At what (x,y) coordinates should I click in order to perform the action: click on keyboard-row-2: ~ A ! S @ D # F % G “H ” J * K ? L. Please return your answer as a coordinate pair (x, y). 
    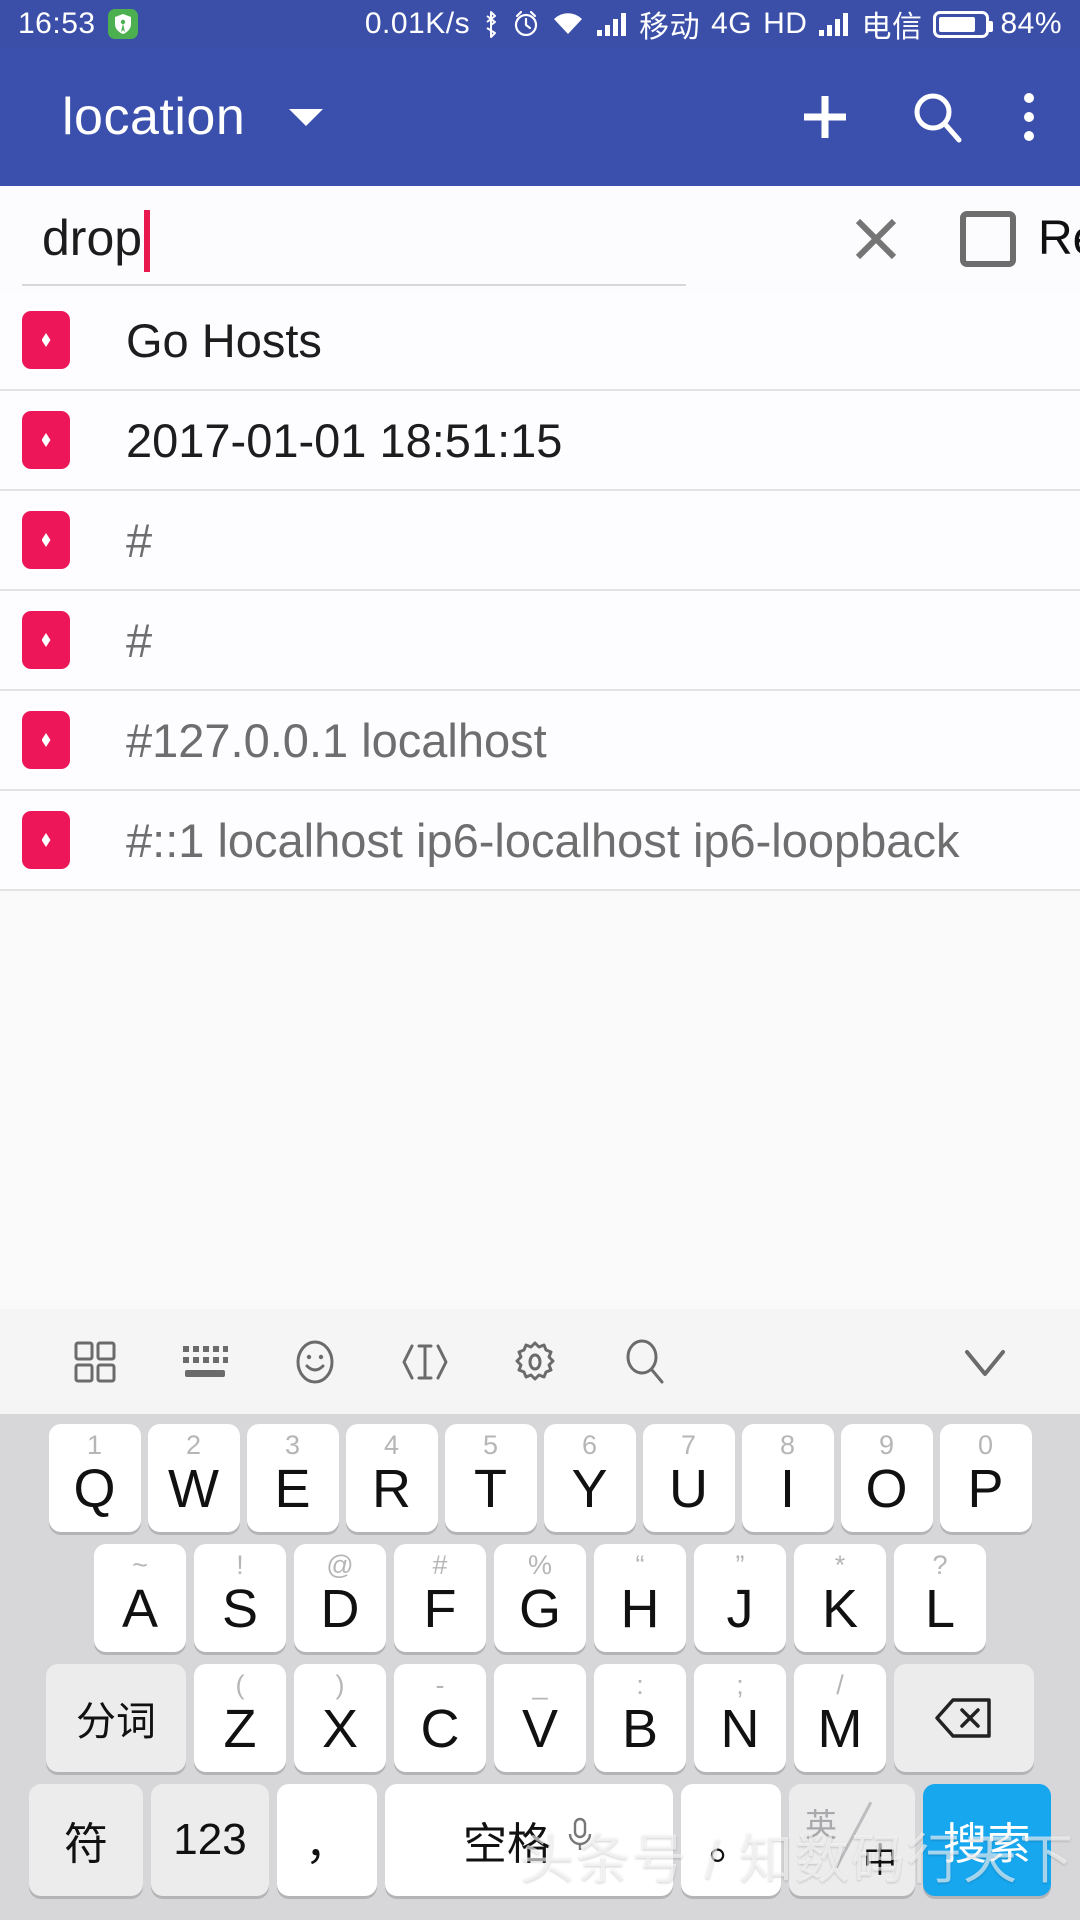
    Looking at the image, I should click on (540, 1598).